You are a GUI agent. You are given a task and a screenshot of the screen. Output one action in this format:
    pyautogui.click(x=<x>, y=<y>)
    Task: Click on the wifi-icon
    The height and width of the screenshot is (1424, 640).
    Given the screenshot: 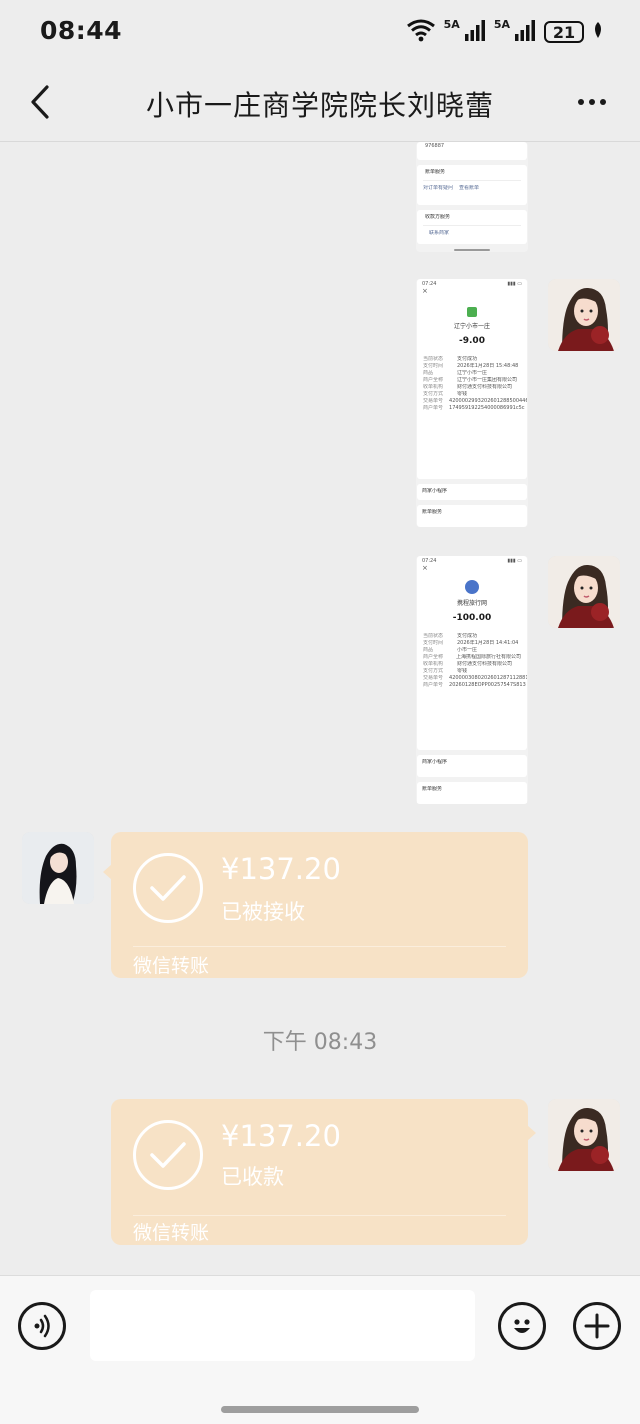 What is the action you would take?
    pyautogui.click(x=421, y=32)
    